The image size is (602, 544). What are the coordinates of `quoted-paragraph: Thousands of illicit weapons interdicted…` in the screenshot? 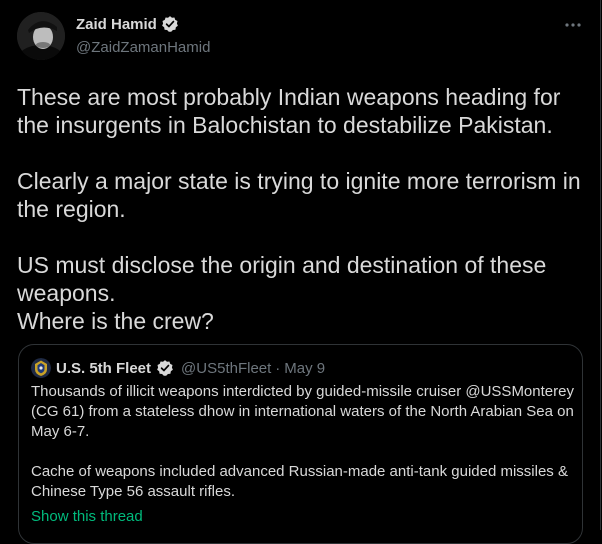 It's located at (302, 411).